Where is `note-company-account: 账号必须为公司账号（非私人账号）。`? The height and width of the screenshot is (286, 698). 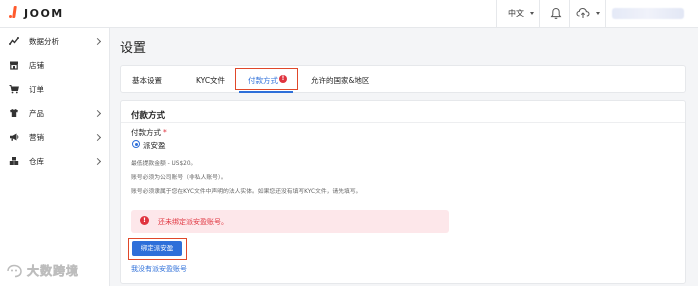 note-company-account: 账号必须为公司账号（非私人账号）。 is located at coordinates (179, 178).